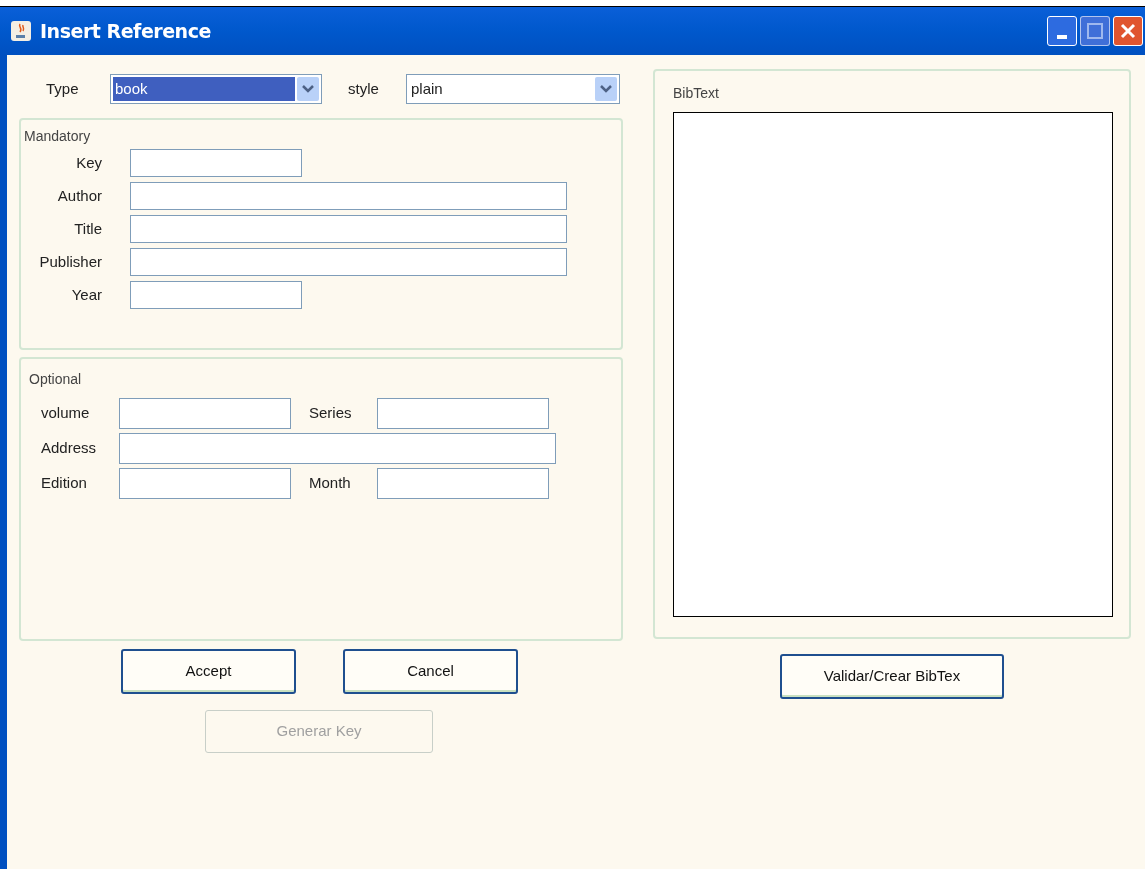 The width and height of the screenshot is (1145, 869). Describe the element at coordinates (70, 261) in the screenshot. I see `field-label: Publisher` at that location.